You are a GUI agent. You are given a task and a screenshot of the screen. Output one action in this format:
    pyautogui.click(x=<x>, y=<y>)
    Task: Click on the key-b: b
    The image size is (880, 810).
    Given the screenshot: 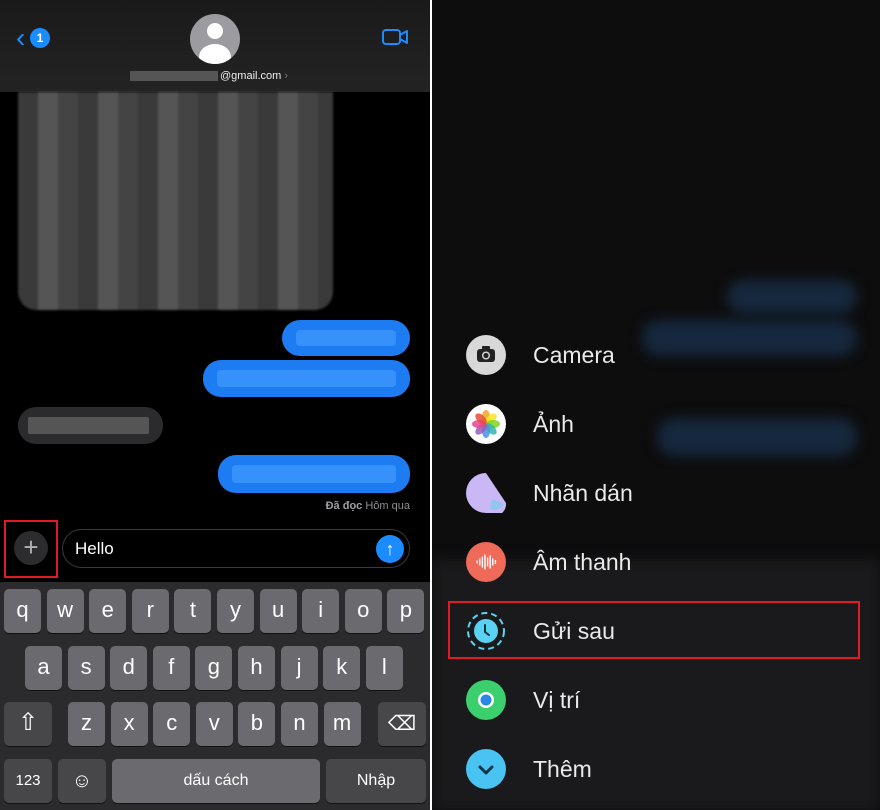 What is the action you would take?
    pyautogui.click(x=257, y=724)
    